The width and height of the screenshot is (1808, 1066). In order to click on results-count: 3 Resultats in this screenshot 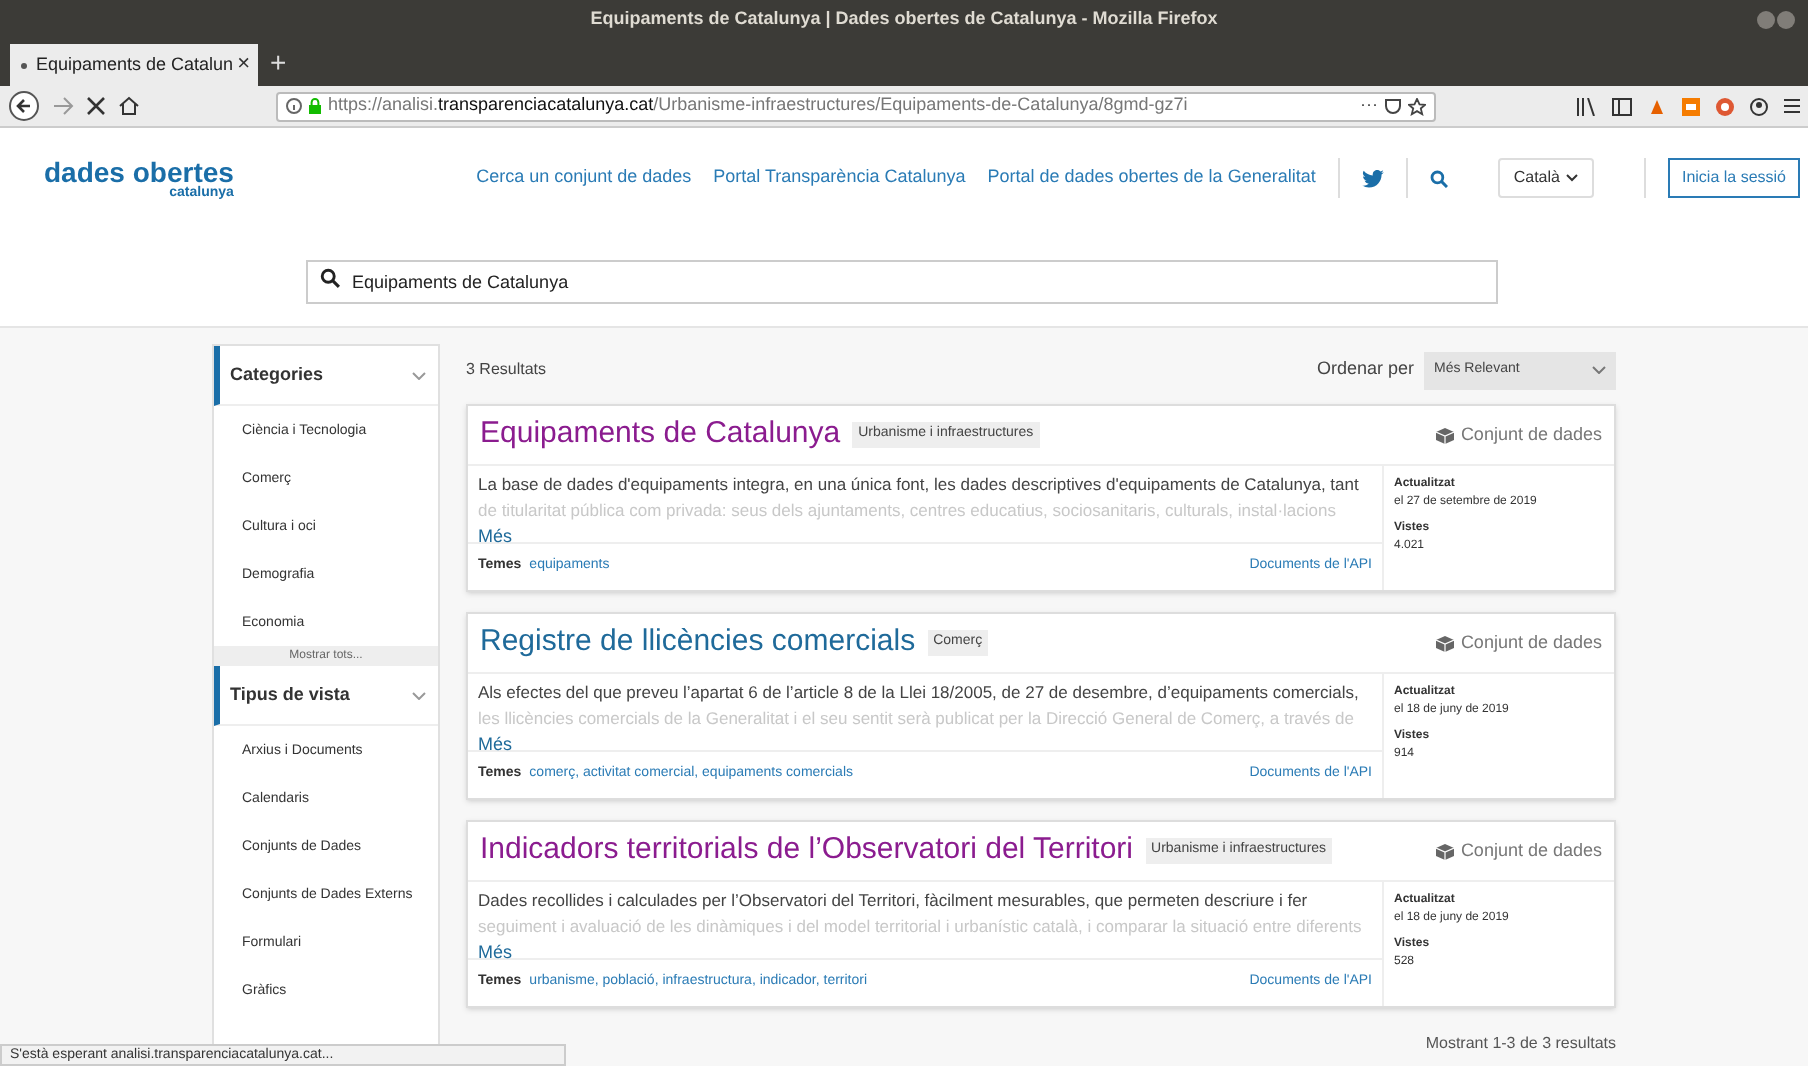, I will do `click(506, 370)`.